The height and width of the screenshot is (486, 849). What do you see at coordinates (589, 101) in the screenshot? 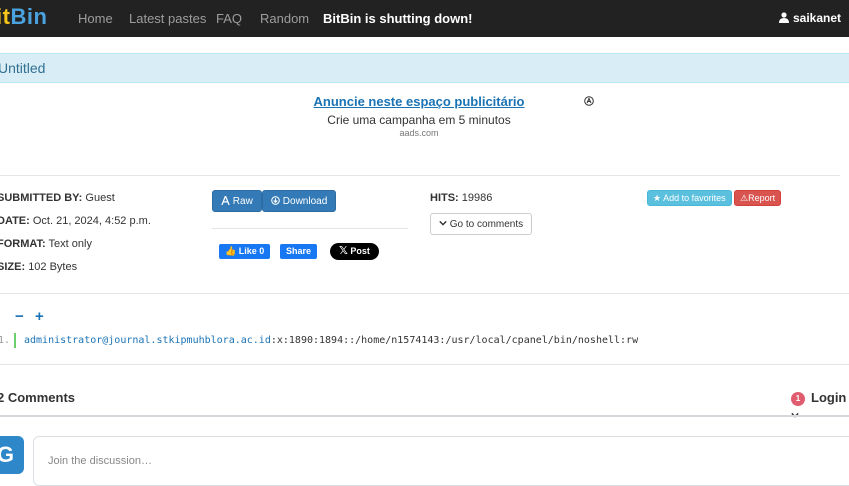
I see `ad-choices-icon` at bounding box center [589, 101].